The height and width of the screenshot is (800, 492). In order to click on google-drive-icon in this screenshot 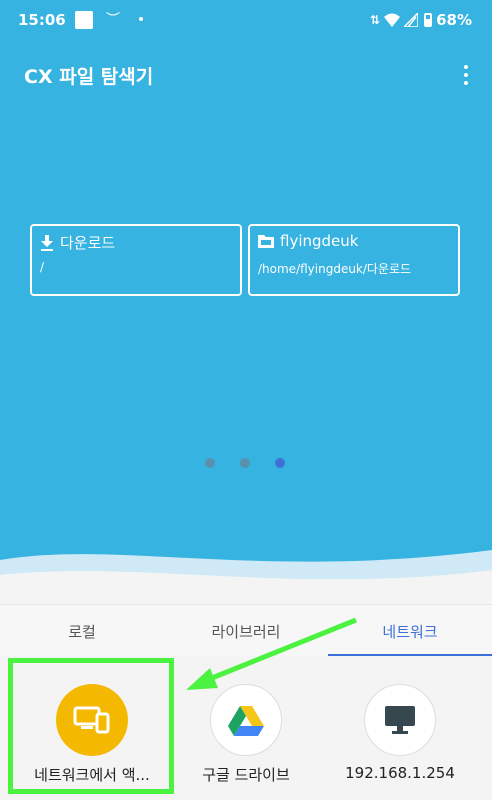, I will do `click(246, 720)`.